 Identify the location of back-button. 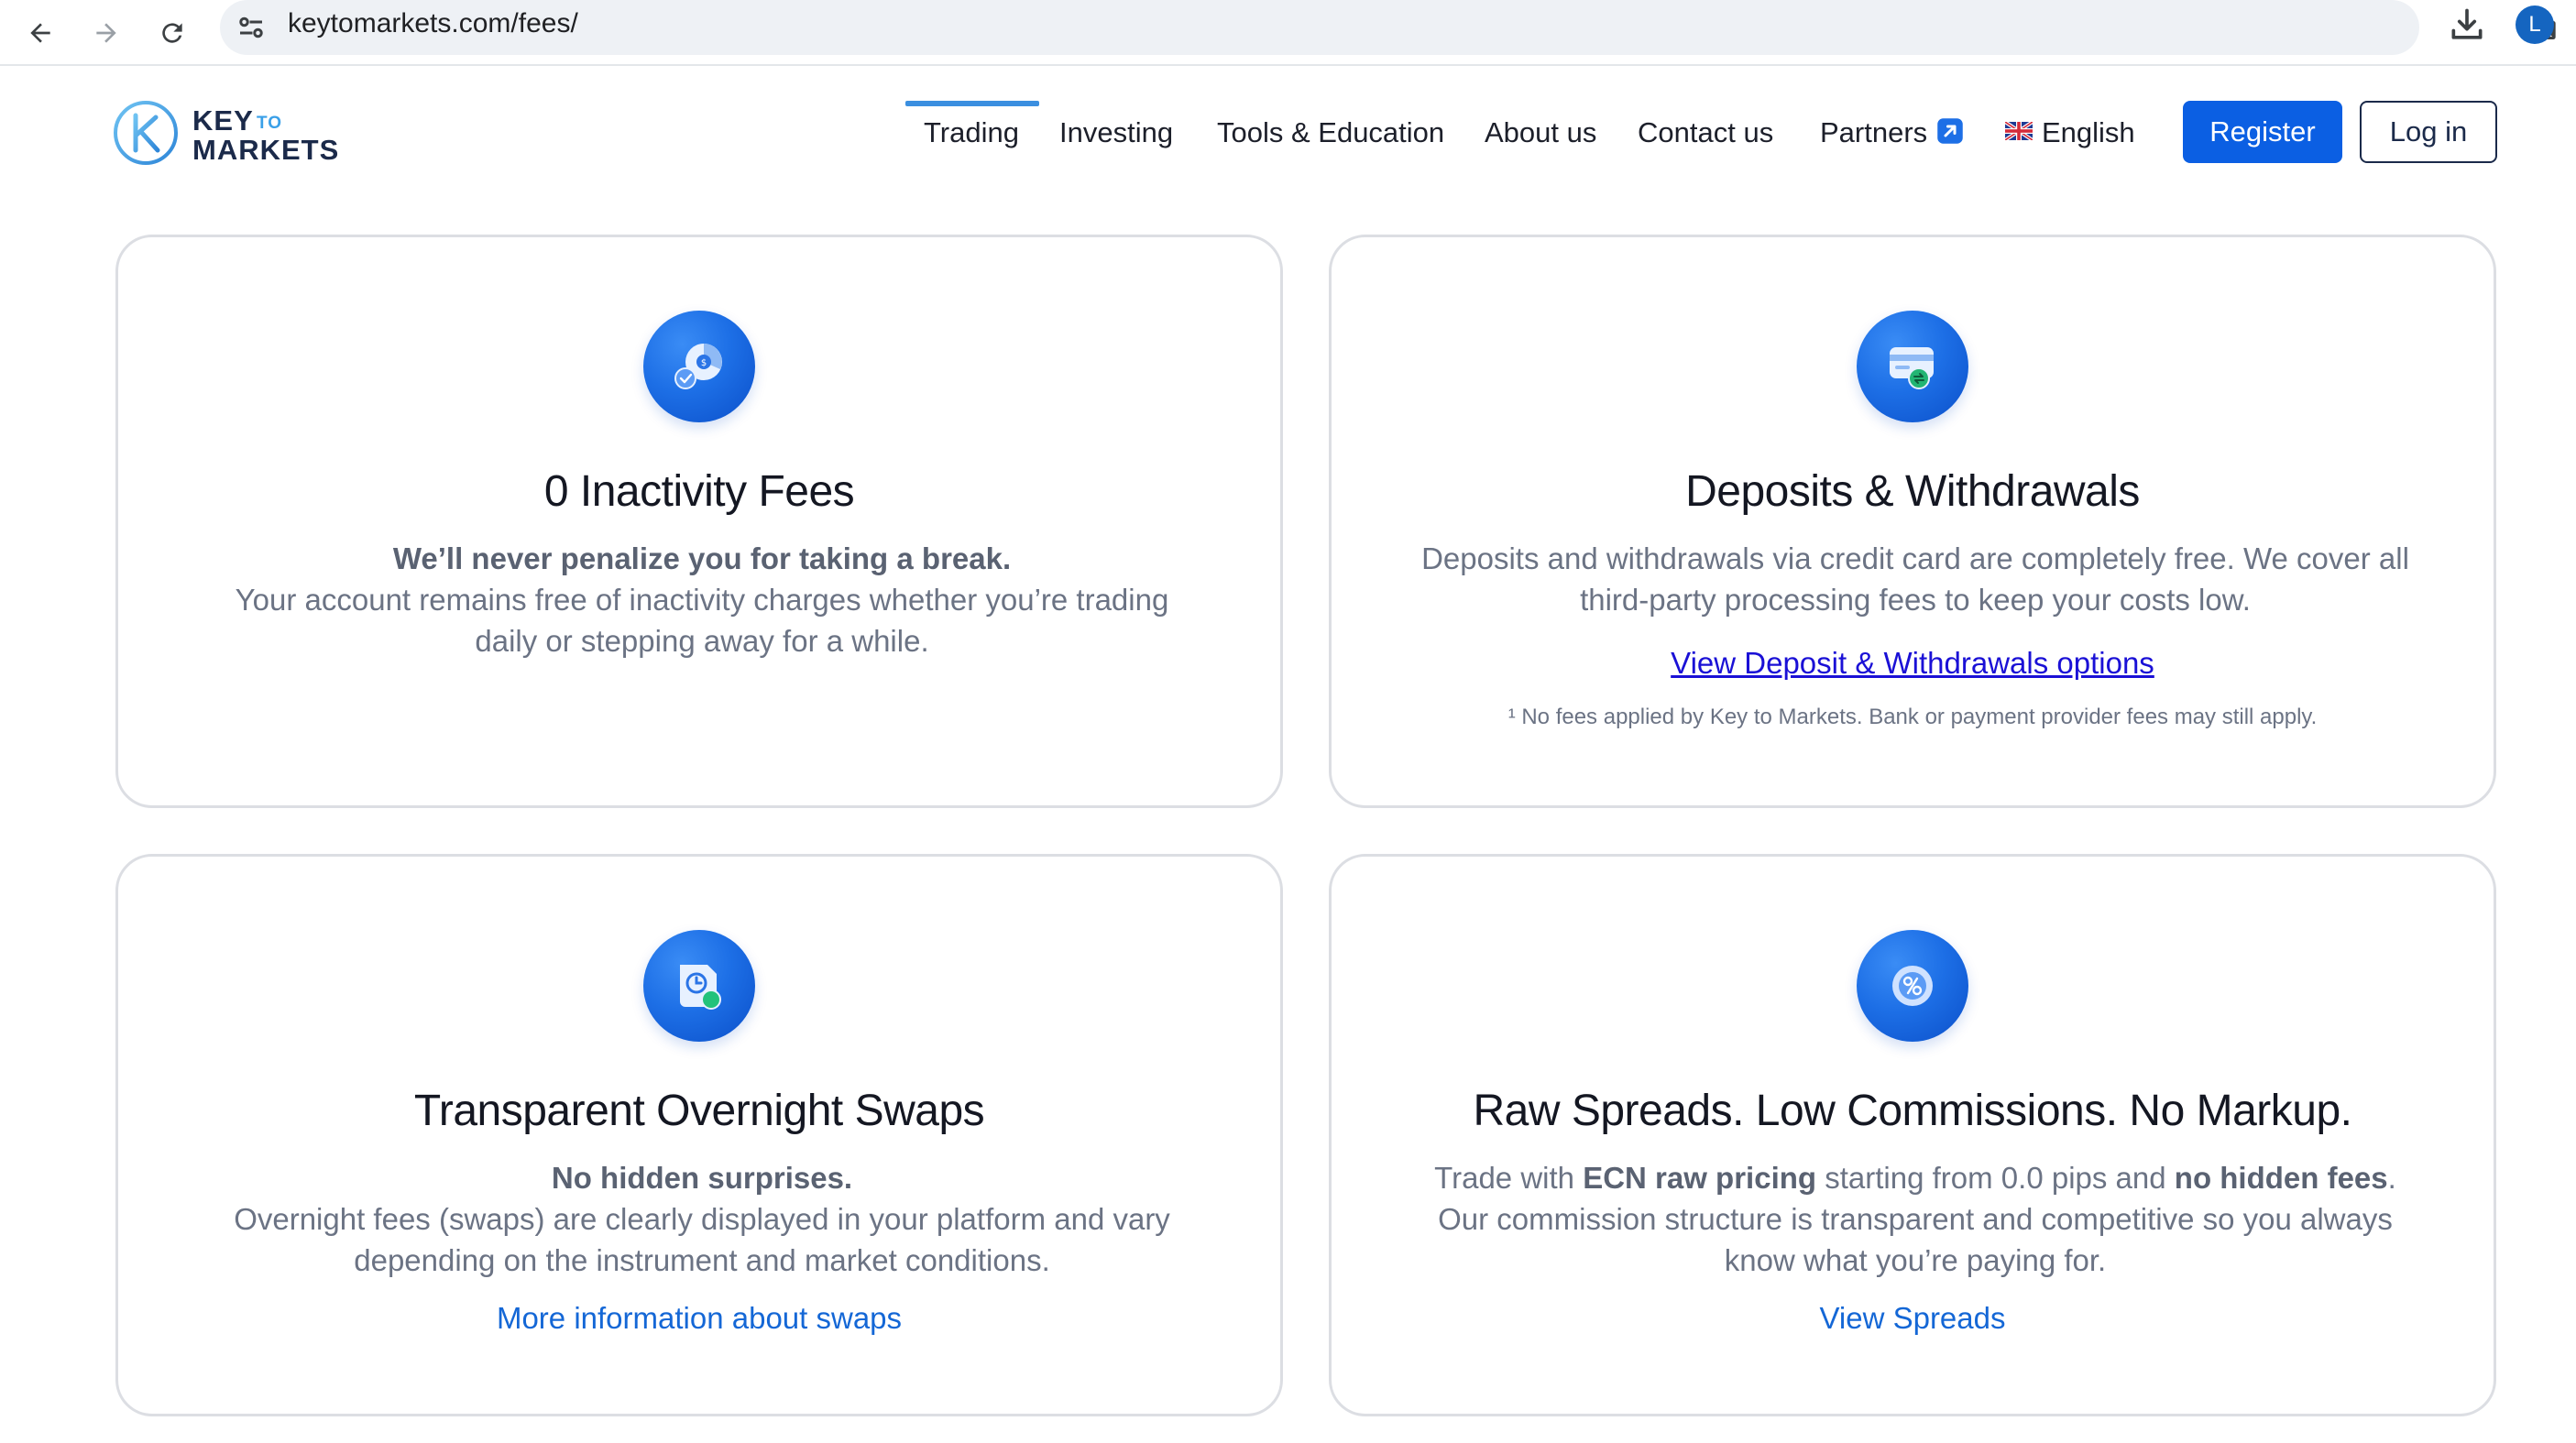
(40, 33).